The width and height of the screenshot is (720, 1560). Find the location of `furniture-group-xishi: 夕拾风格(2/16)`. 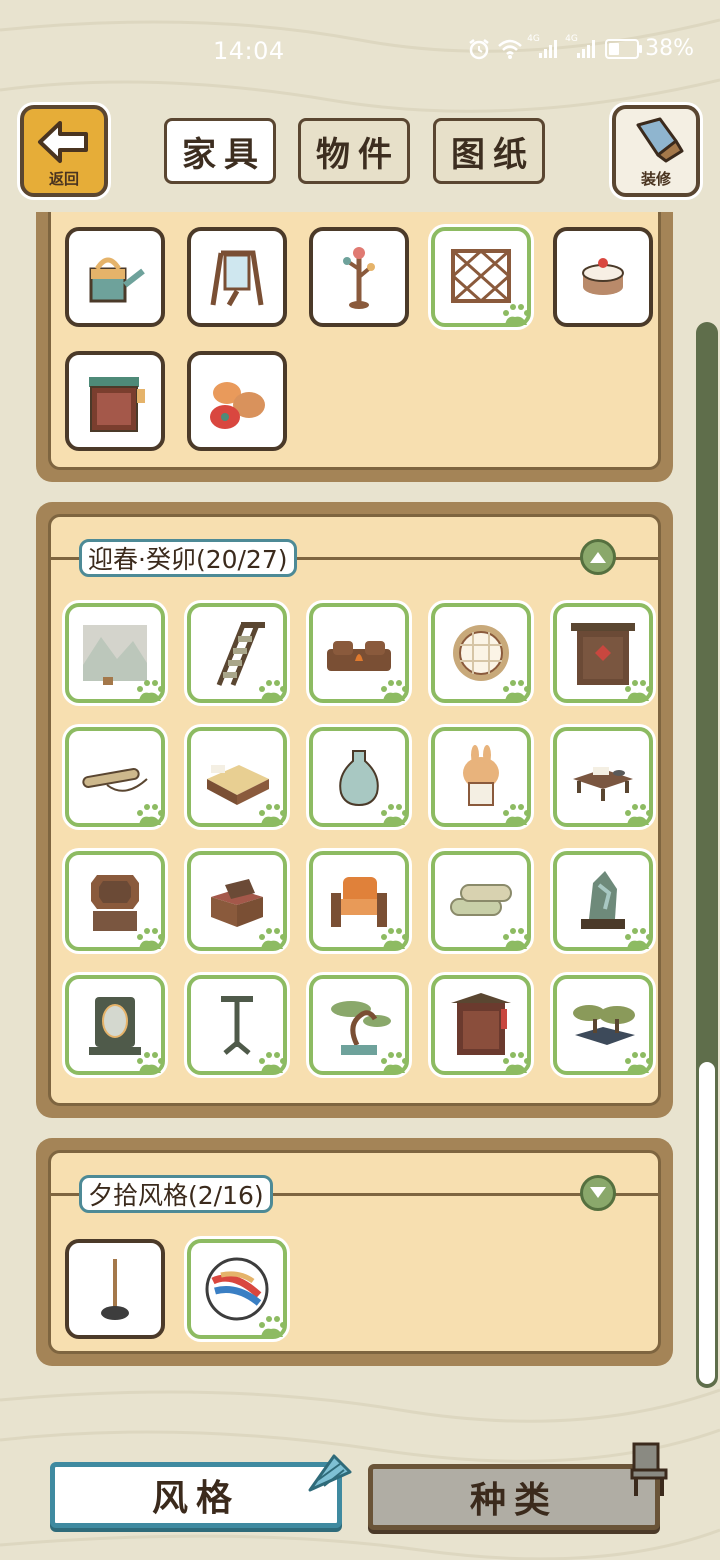

furniture-group-xishi: 夕拾风格(2/16) is located at coordinates (354, 1252).